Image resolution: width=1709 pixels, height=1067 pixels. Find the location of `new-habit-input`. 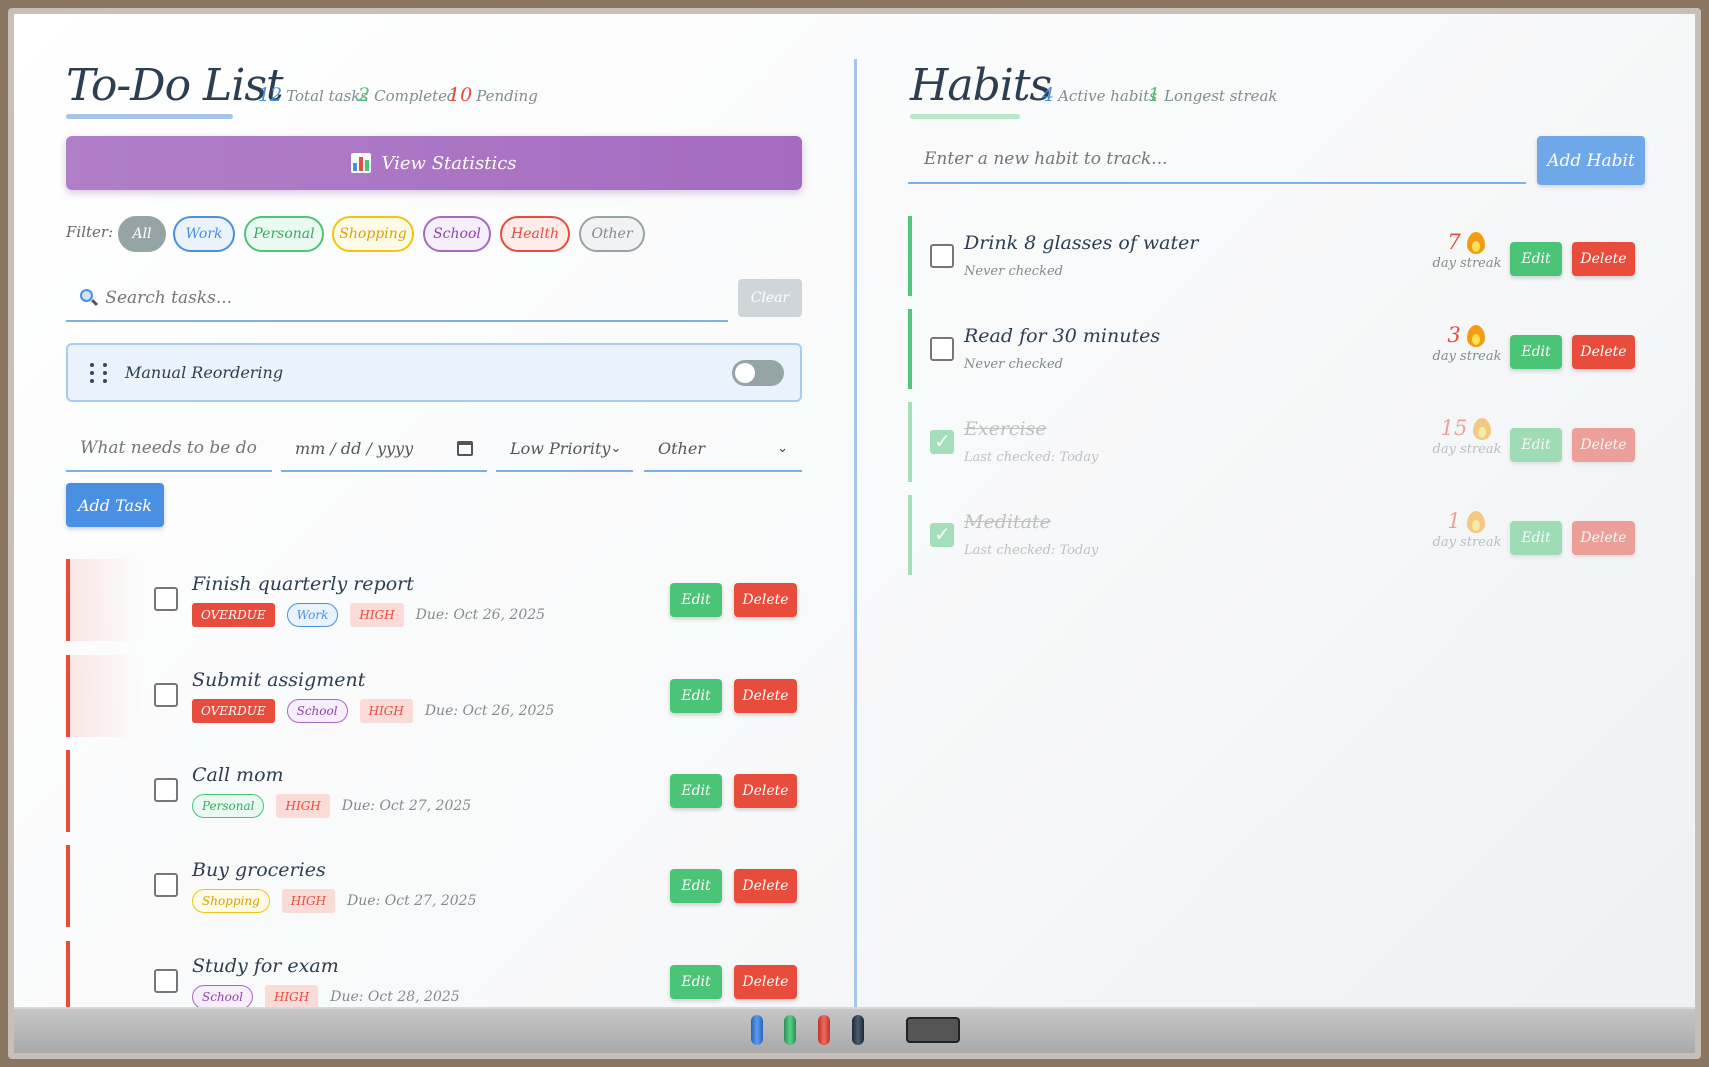

new-habit-input is located at coordinates (1225, 159).